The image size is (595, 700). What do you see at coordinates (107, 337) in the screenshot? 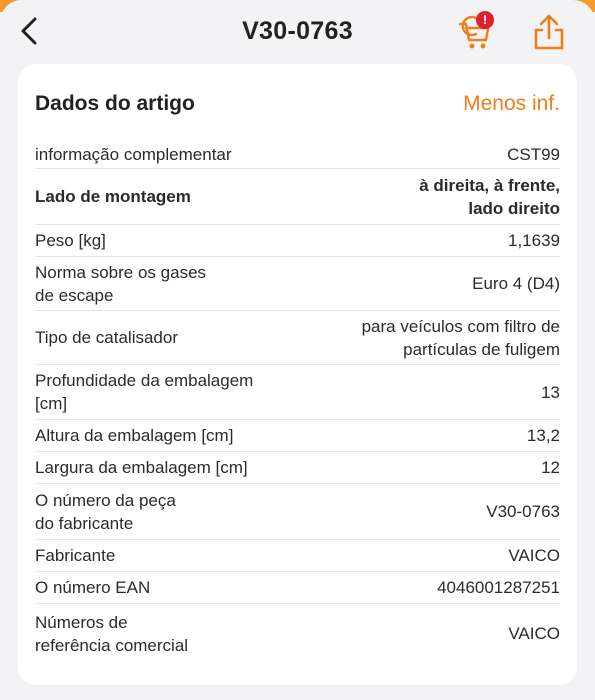
I see `attribute-key: Tipo de catalisador` at bounding box center [107, 337].